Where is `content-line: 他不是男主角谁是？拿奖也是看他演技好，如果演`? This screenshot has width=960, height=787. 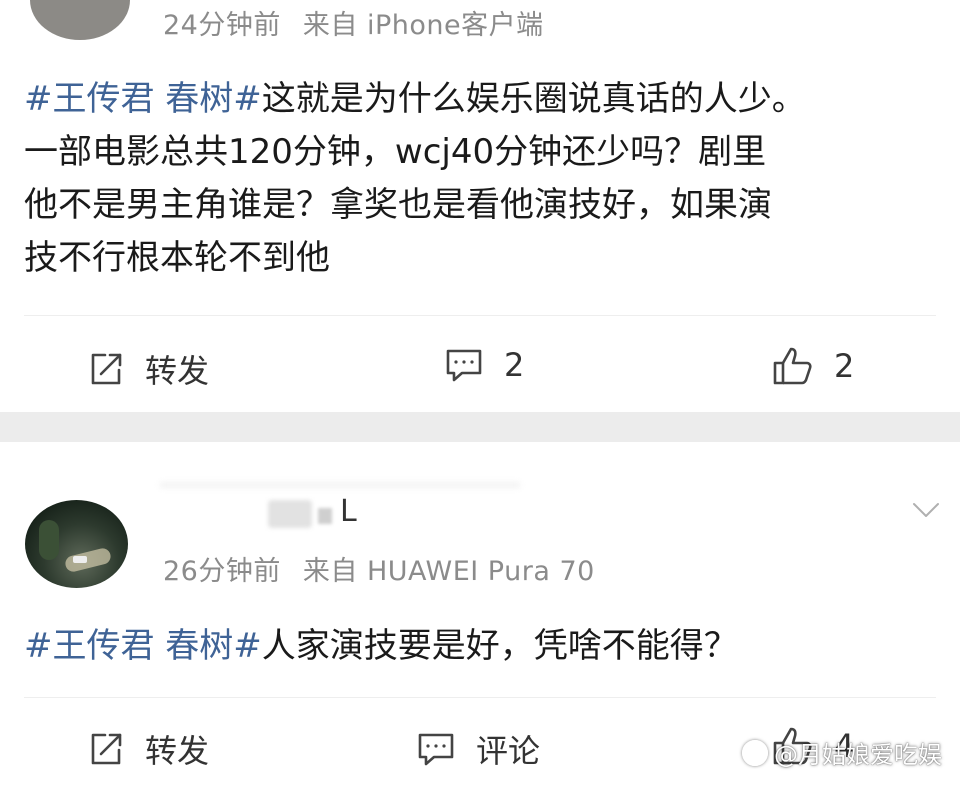 content-line: 他不是男主角谁是？拿奖也是看他演技好，如果演 is located at coordinates (398, 205).